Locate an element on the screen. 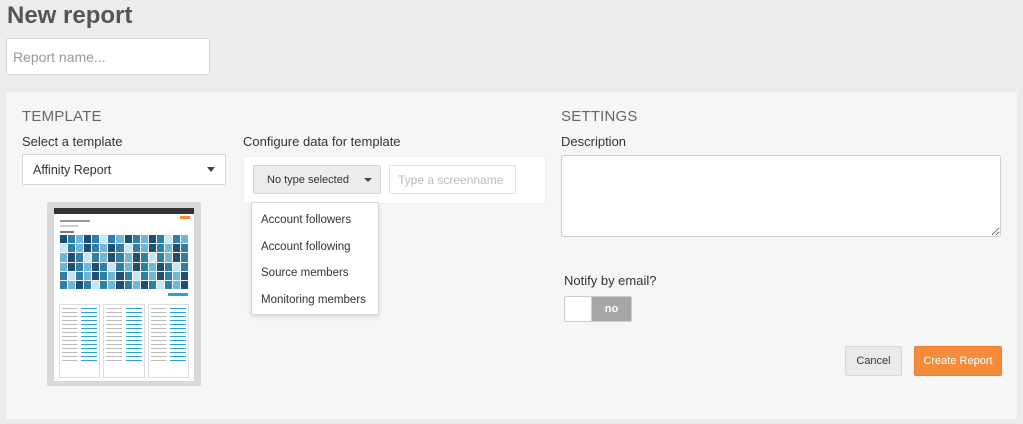 The height and width of the screenshot is (424, 1023). create-report-button: Create Report is located at coordinates (958, 361).